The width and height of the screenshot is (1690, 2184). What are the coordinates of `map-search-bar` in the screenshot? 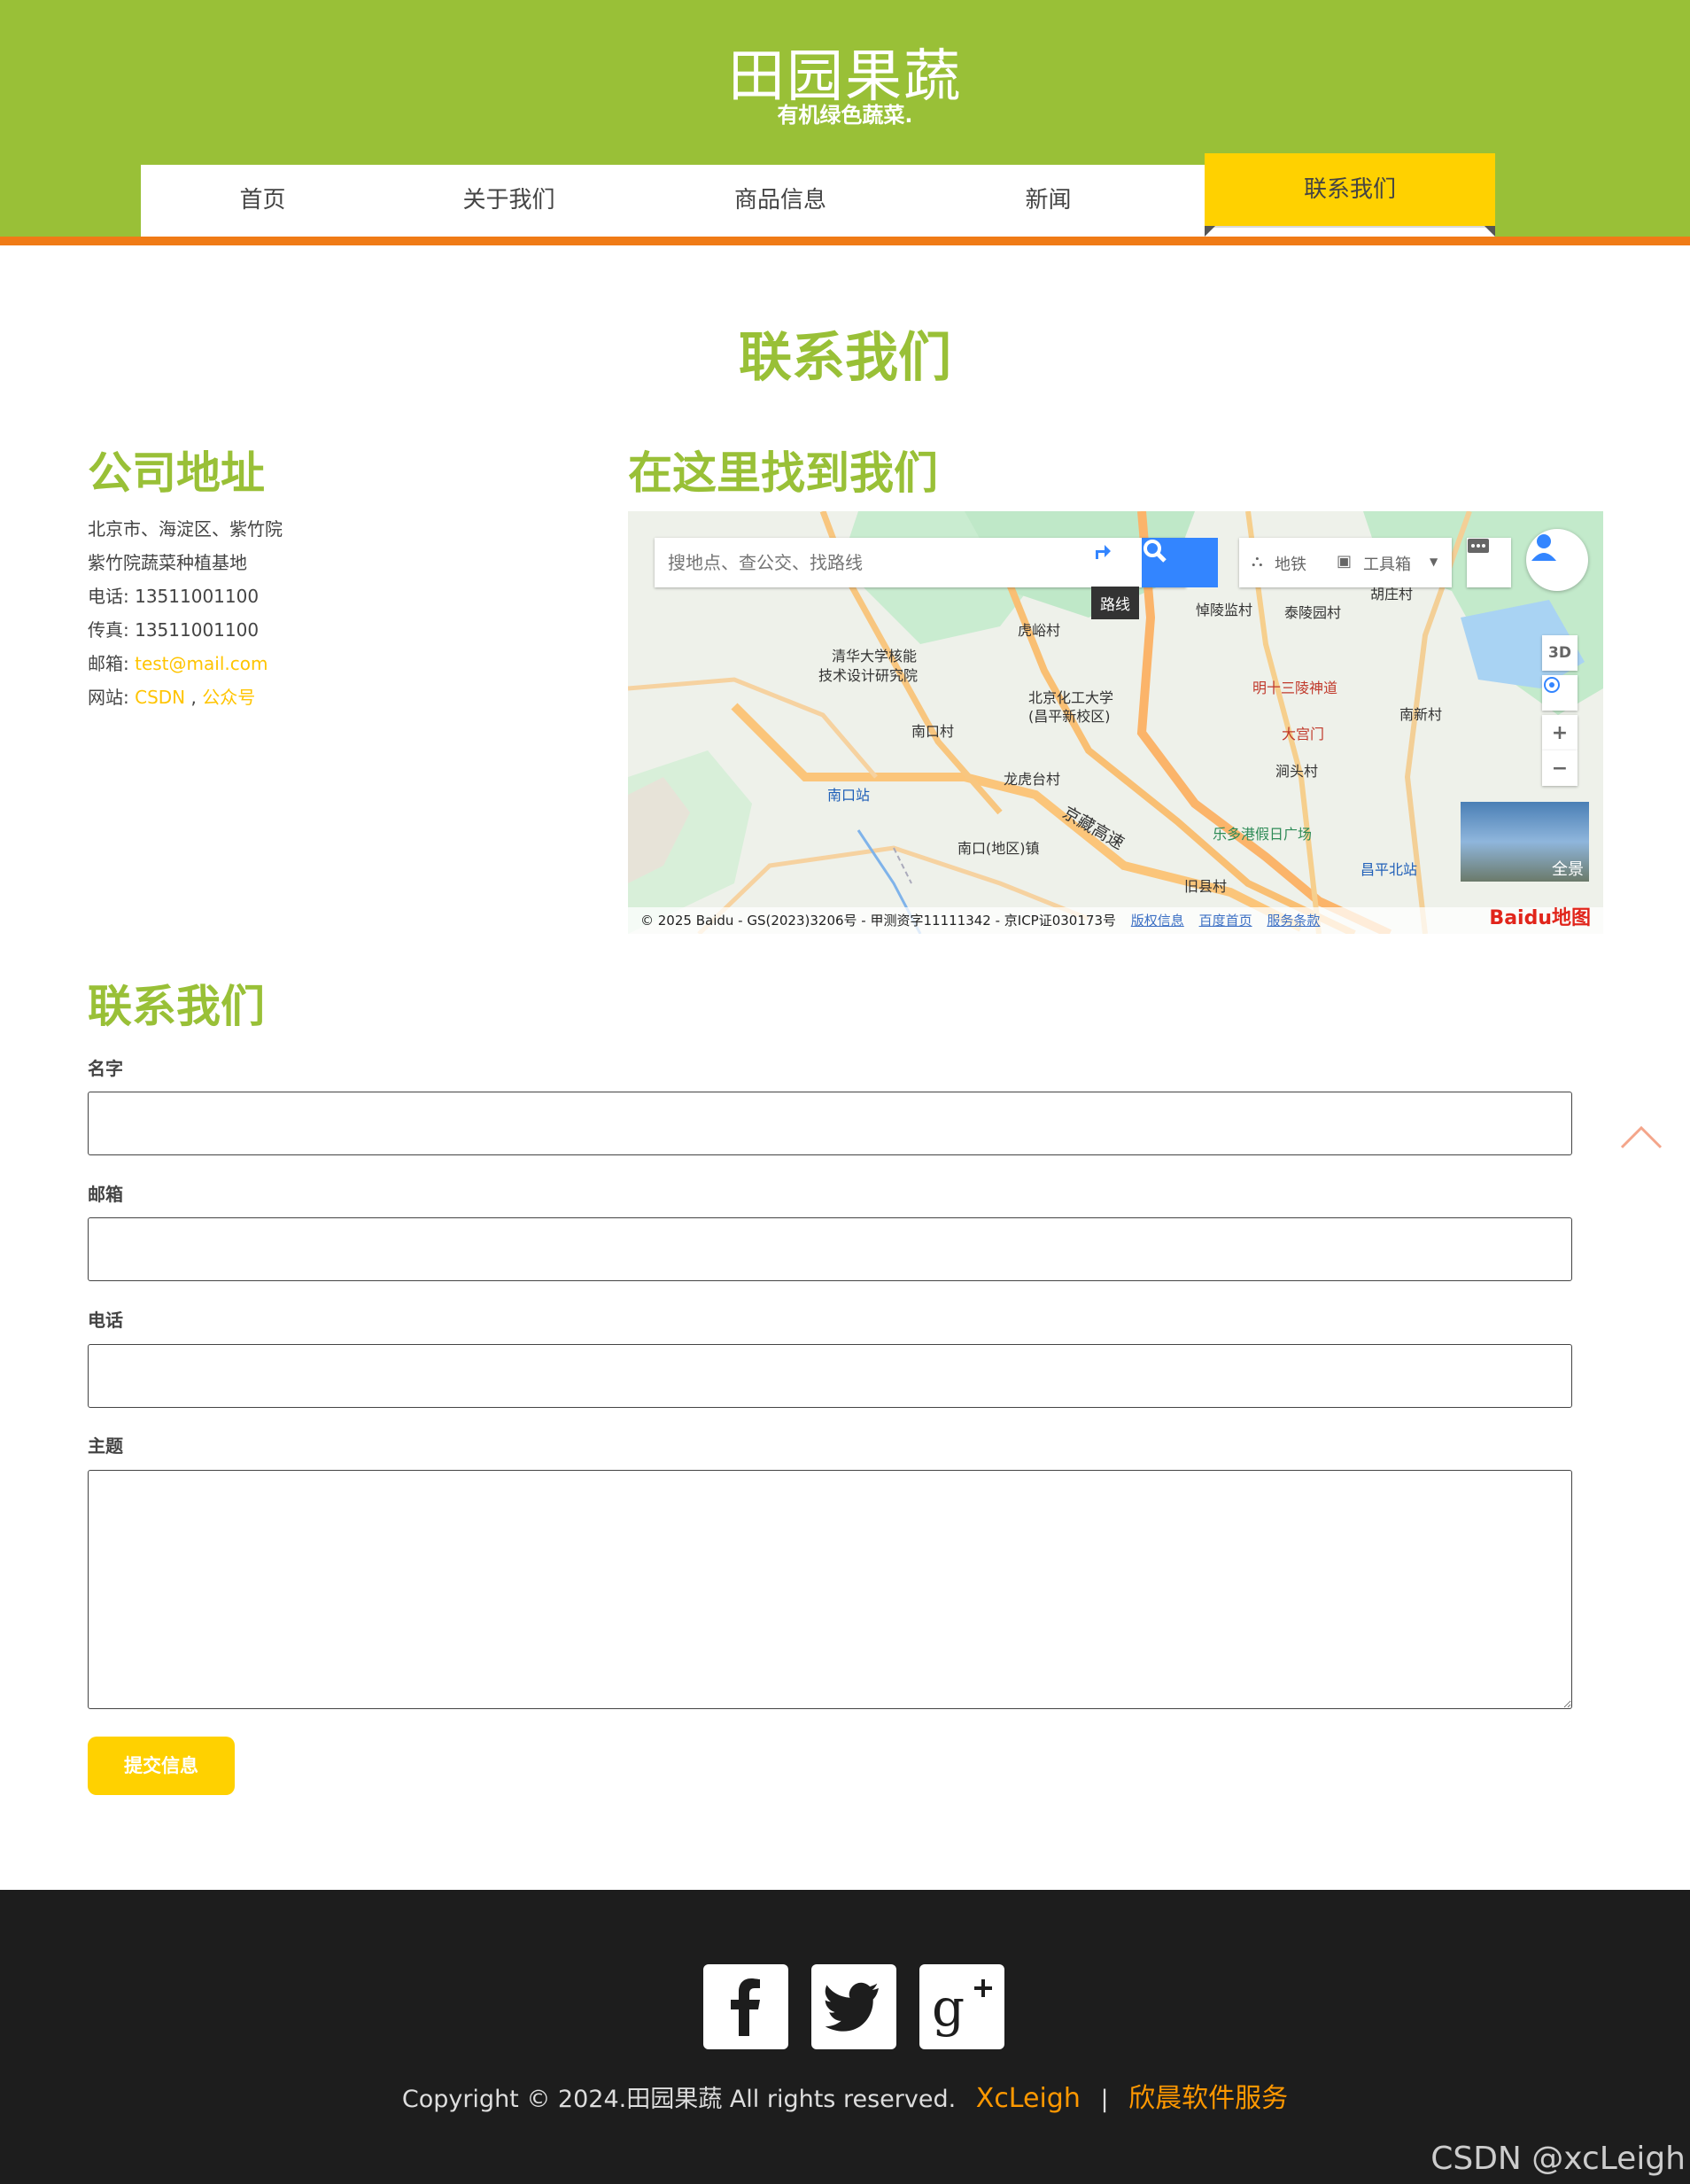 It's located at (936, 562).